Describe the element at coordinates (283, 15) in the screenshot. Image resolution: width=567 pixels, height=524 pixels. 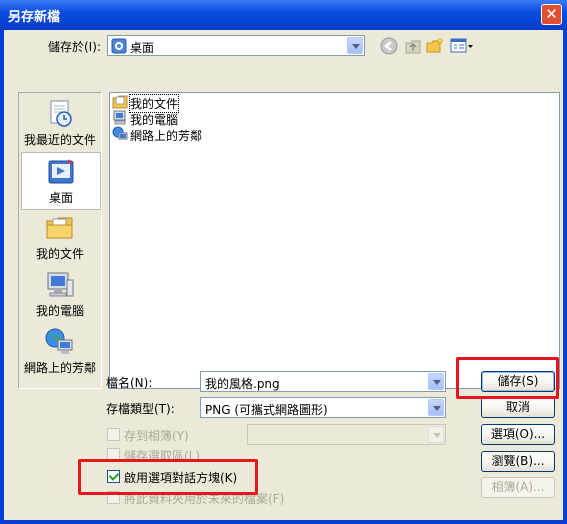
I see `title-bar: 另存新檔 ✕` at that location.